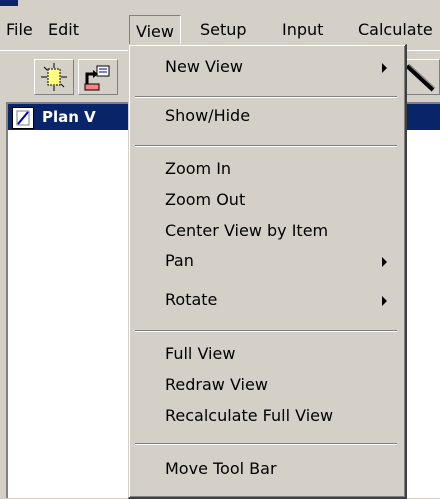  Describe the element at coordinates (302, 30) in the screenshot. I see `menu-input: Input` at that location.